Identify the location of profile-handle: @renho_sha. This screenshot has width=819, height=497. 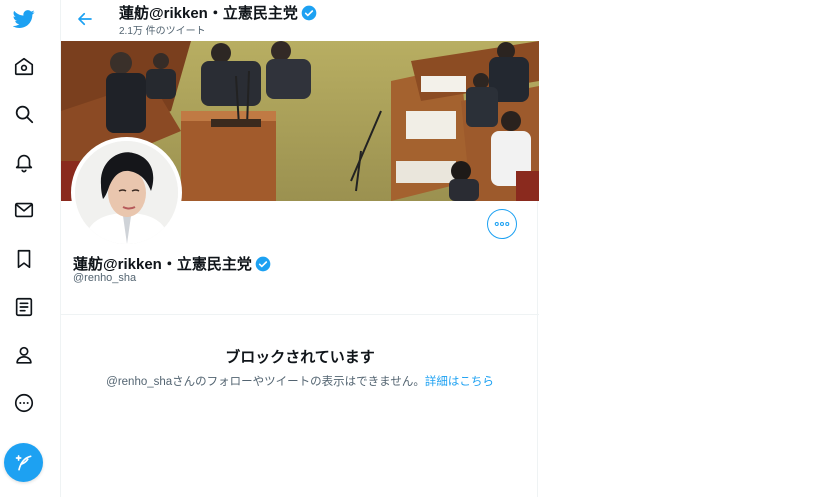
(105, 278).